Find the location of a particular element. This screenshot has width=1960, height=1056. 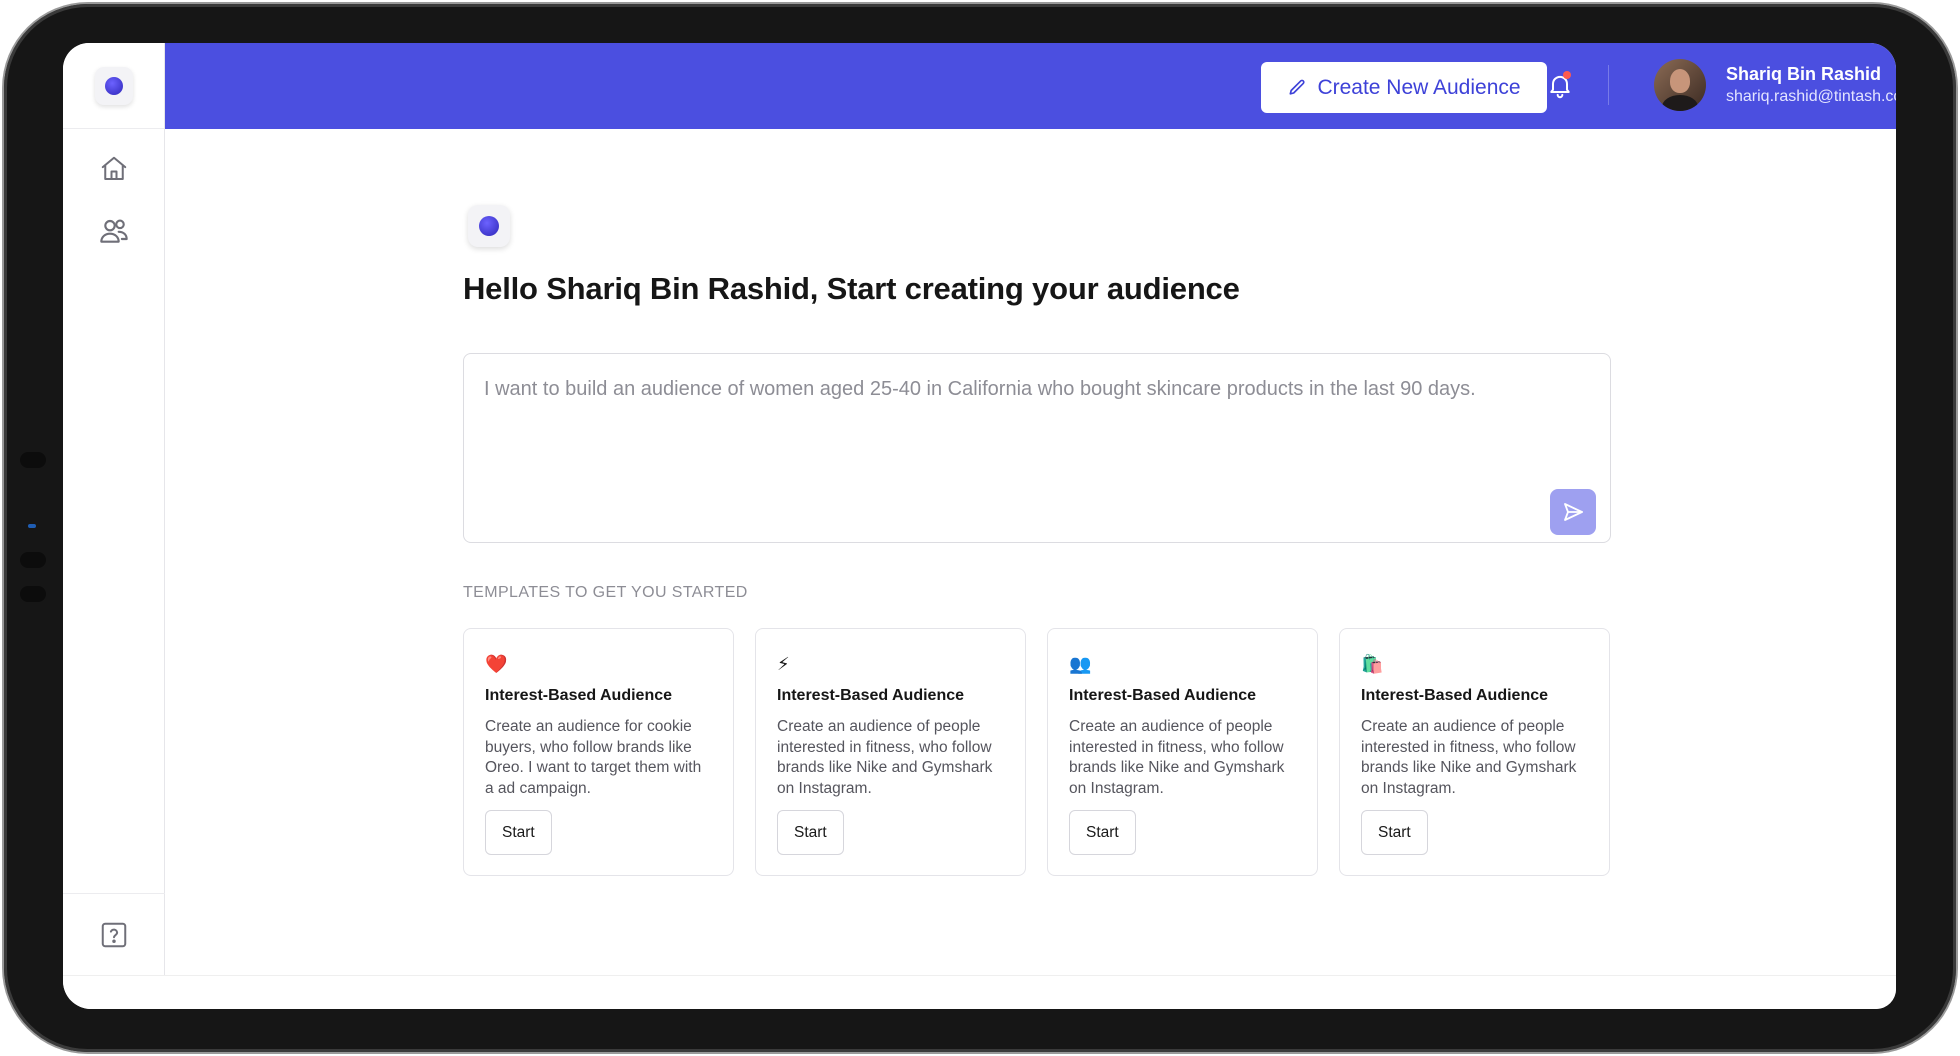

sidebar-item-home is located at coordinates (114, 169).